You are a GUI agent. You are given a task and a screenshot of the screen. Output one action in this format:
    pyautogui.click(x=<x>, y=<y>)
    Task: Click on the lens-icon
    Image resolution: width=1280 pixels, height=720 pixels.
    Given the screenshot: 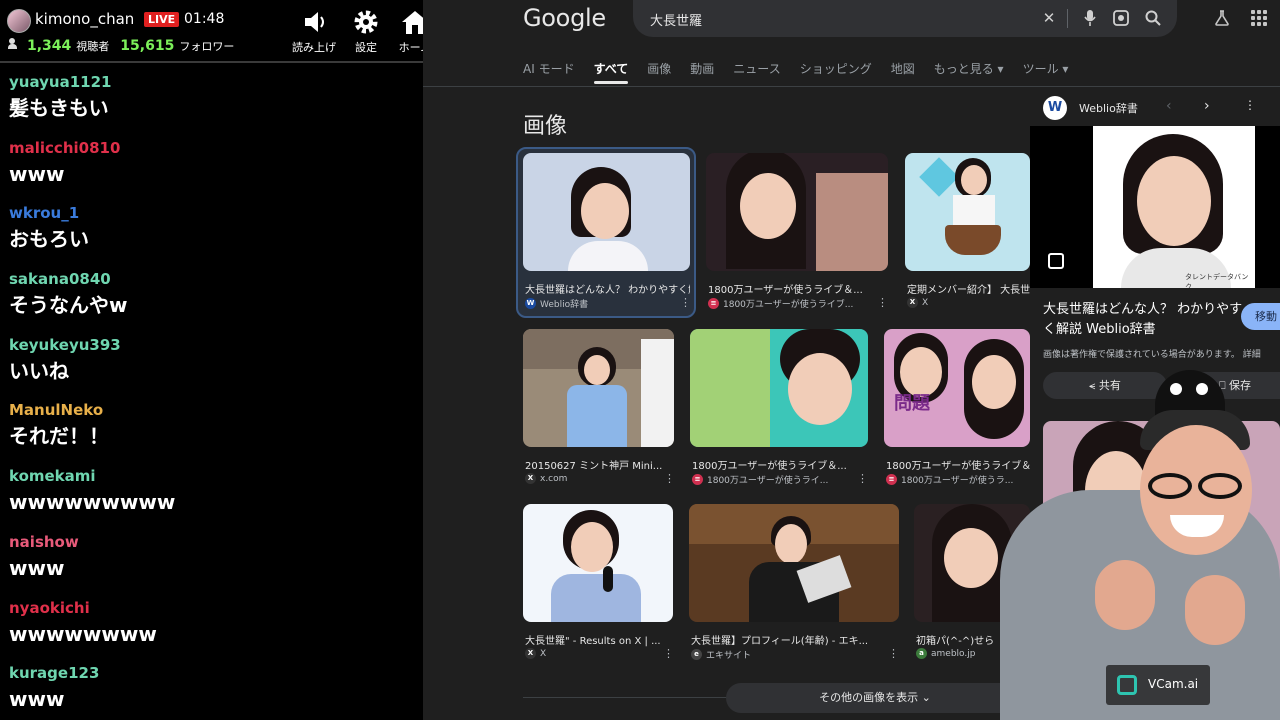 What is the action you would take?
    pyautogui.click(x=1121, y=18)
    